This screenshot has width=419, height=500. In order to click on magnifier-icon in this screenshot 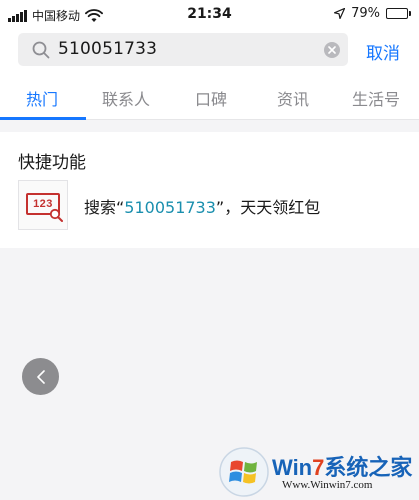, I will do `click(56, 215)`.